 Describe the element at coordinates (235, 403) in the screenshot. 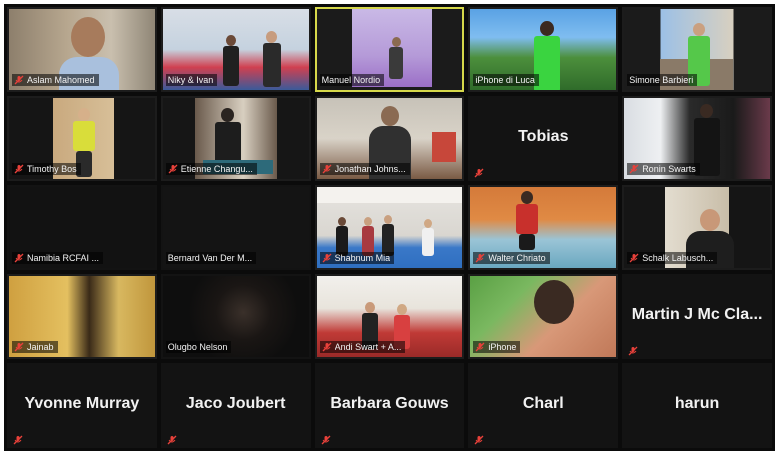

I see `participant-name-center: Jaco Joubert` at that location.